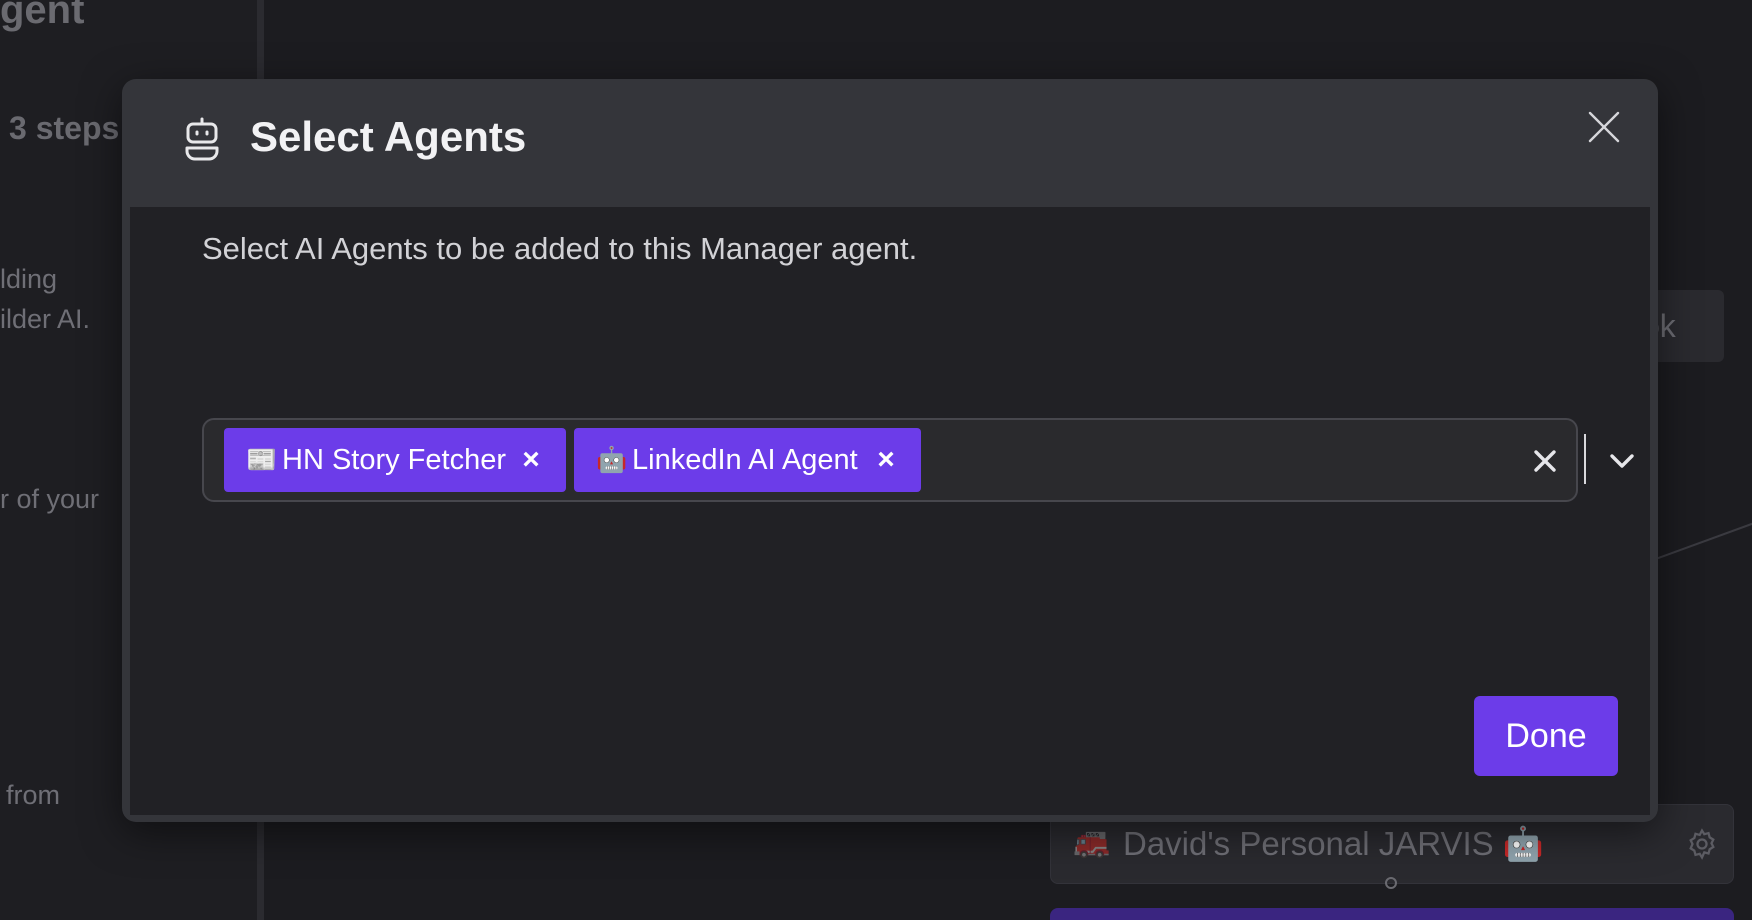  What do you see at coordinates (612, 459) in the screenshot?
I see `robot-emoji-icon: 🤖` at bounding box center [612, 459].